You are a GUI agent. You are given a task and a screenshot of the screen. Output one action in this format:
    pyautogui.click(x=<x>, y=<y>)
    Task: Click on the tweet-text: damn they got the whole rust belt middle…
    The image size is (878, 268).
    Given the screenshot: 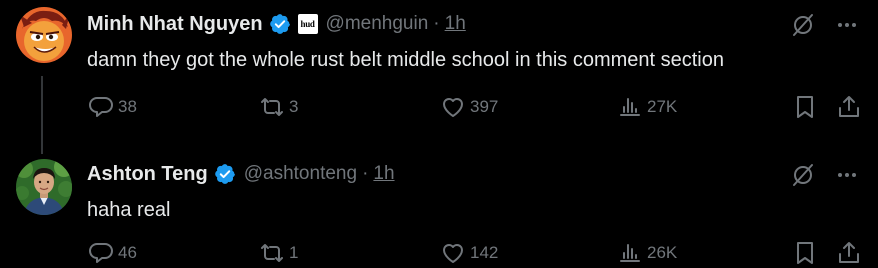 What is the action you would take?
    pyautogui.click(x=405, y=60)
    